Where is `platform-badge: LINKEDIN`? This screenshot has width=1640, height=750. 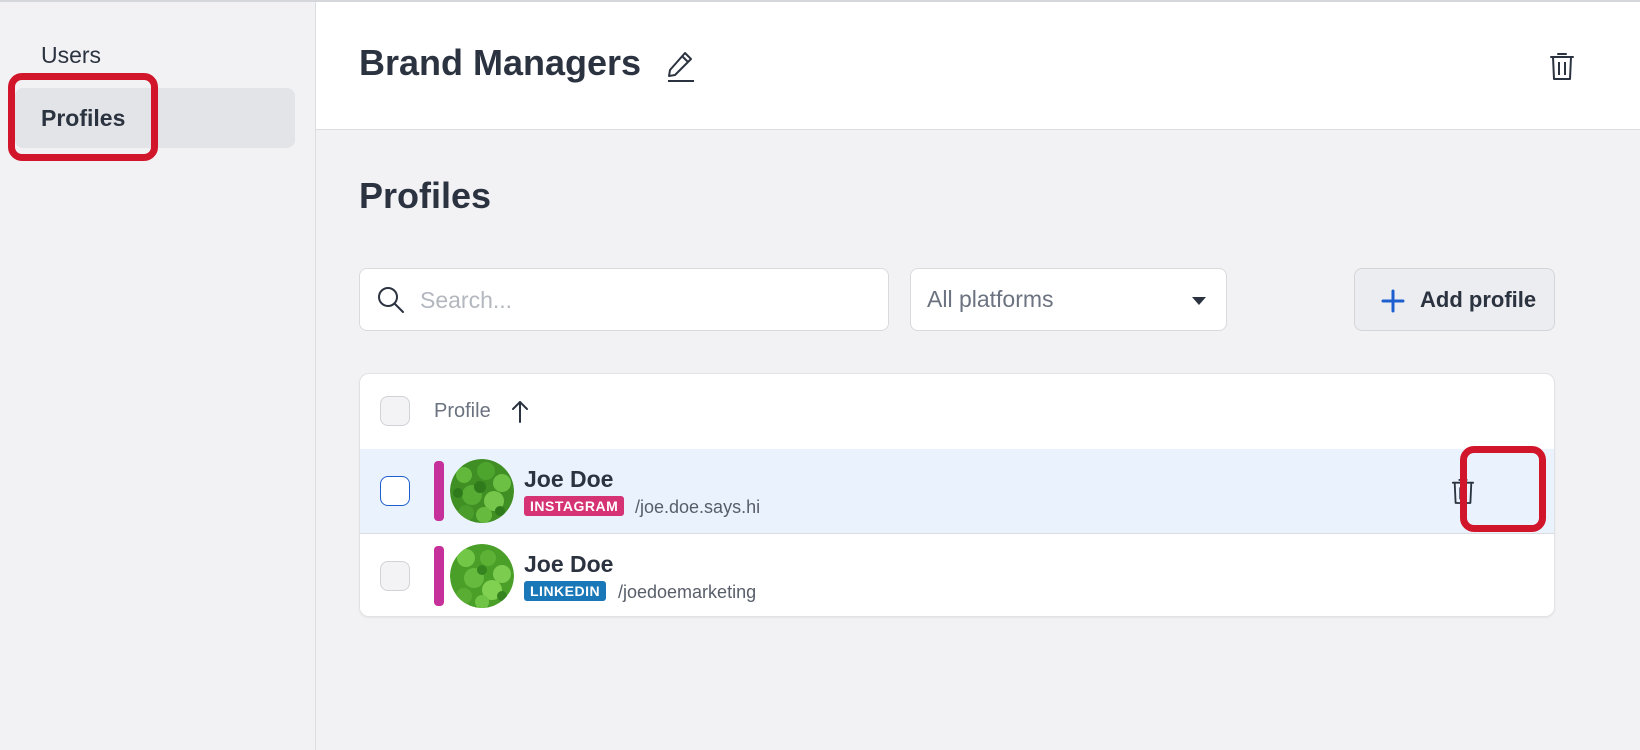
platform-badge: LINKEDIN is located at coordinates (565, 591).